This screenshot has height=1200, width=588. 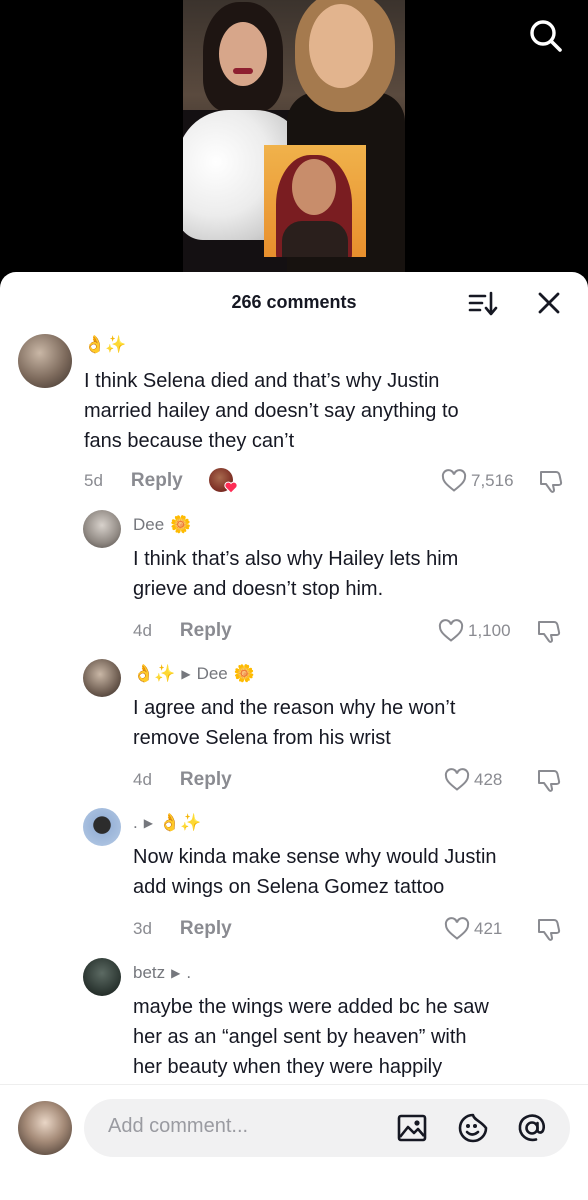 I want to click on like-count: 1,100, so click(x=489, y=630).